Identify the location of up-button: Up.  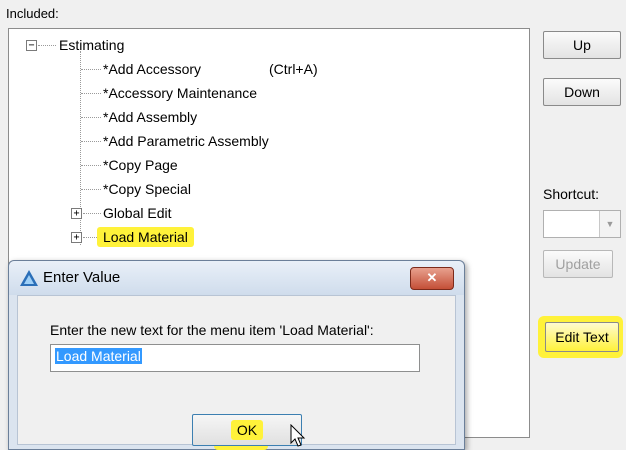
(582, 45).